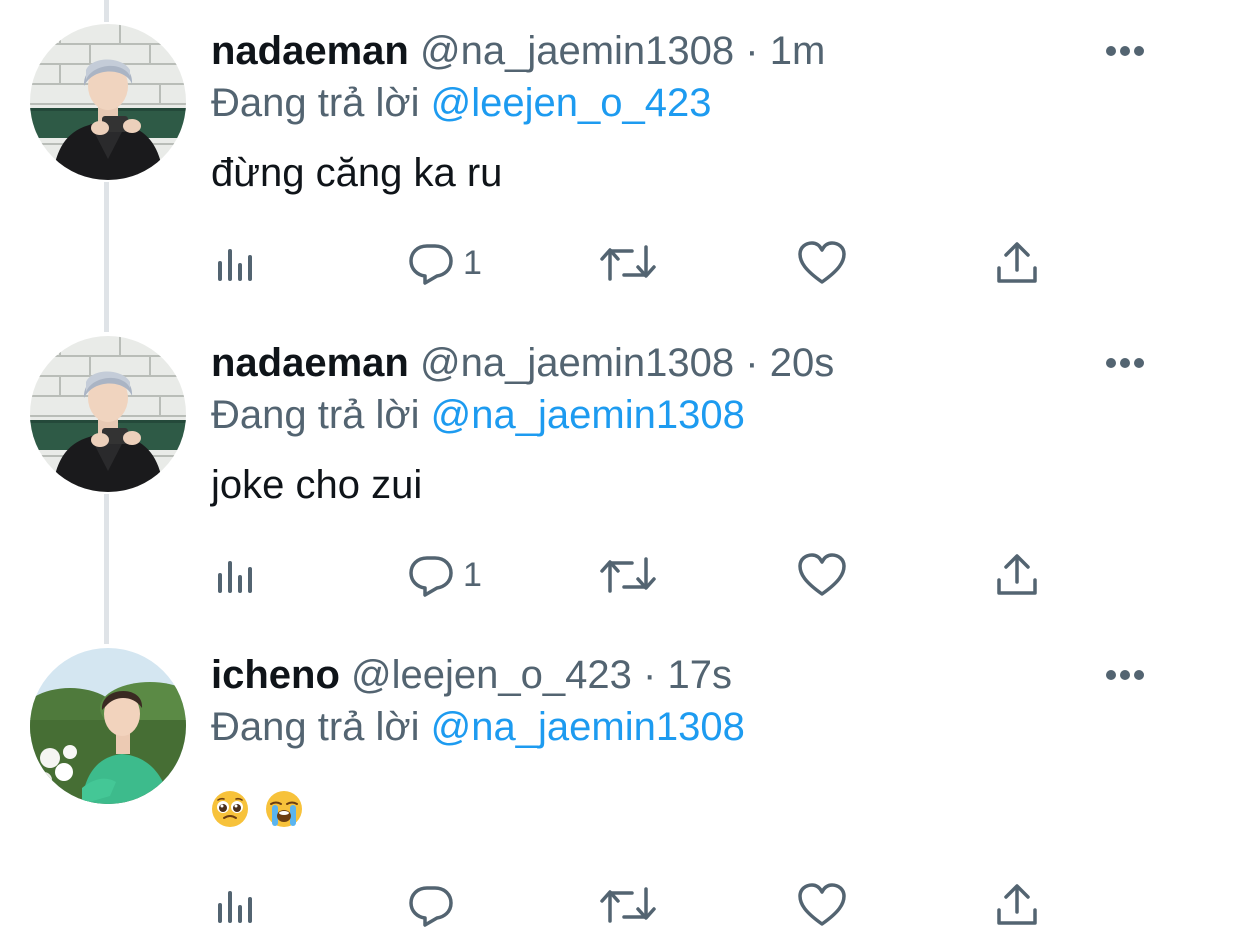 Image resolution: width=1242 pixels, height=947 pixels. Describe the element at coordinates (317, 485) in the screenshot. I see `tweet-text: joke cho zui` at that location.